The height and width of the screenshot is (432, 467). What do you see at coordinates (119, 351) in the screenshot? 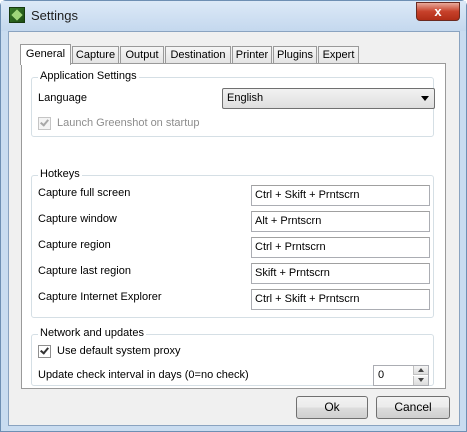
I see `default-proxy-label: Use default system proxy` at bounding box center [119, 351].